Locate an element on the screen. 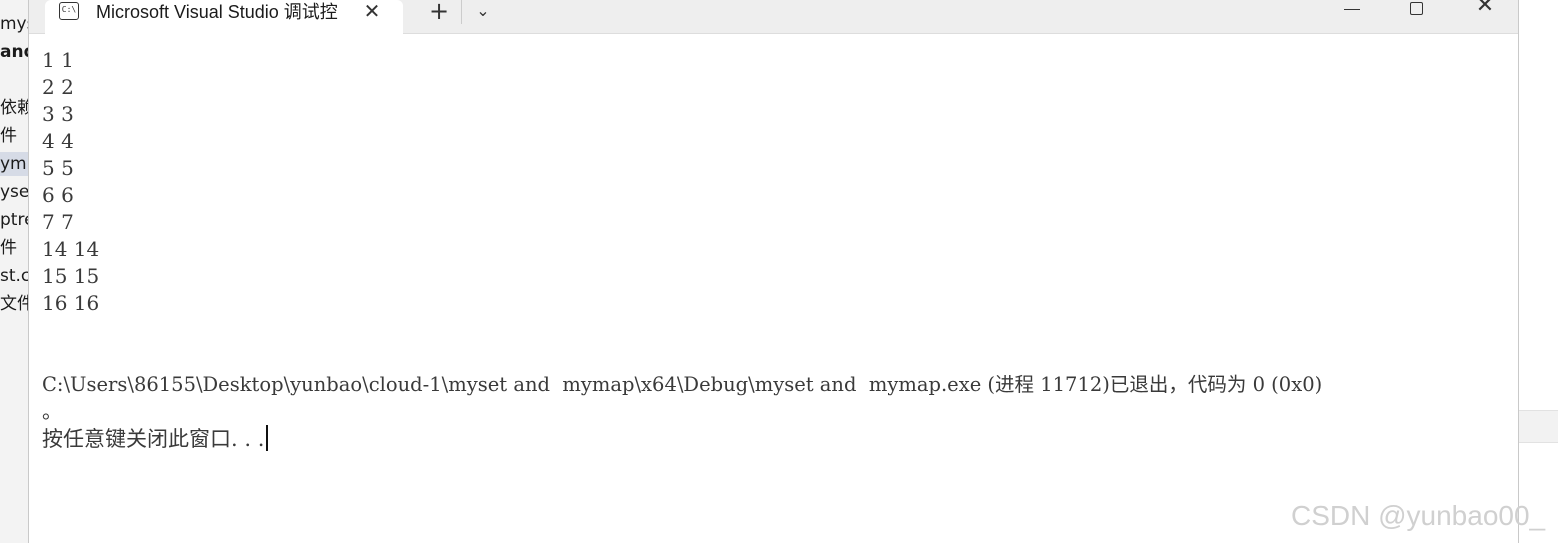 Image resolution: width=1558 pixels, height=543 pixels. chevron-down-icon: ⌄ is located at coordinates (483, 12).